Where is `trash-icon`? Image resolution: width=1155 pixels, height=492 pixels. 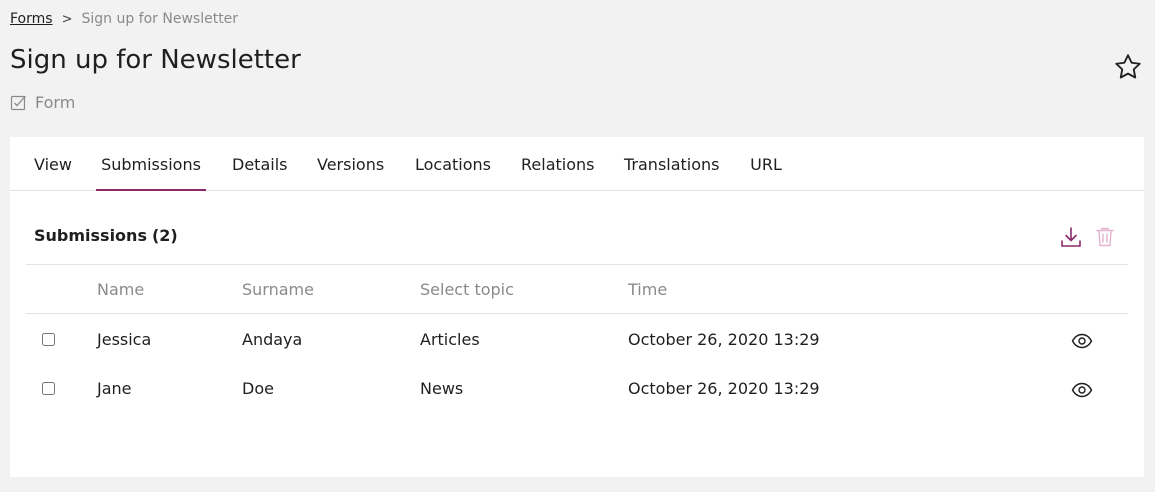
trash-icon is located at coordinates (1105, 237).